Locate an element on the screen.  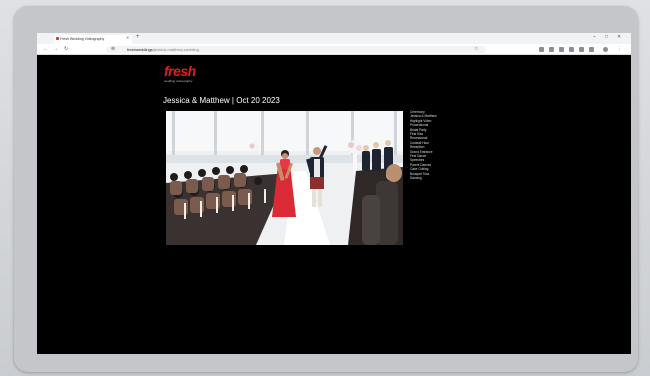
wedding-photo-image is located at coordinates (284, 178).